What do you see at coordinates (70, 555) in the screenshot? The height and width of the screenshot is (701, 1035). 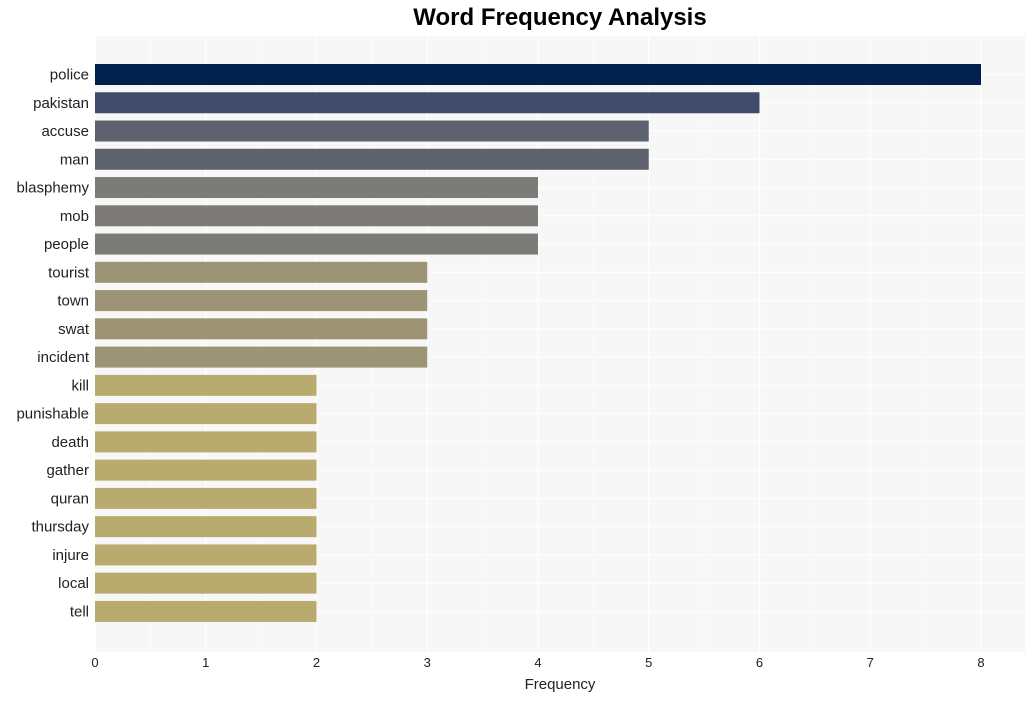 I see `y-tick-label: injure` at bounding box center [70, 555].